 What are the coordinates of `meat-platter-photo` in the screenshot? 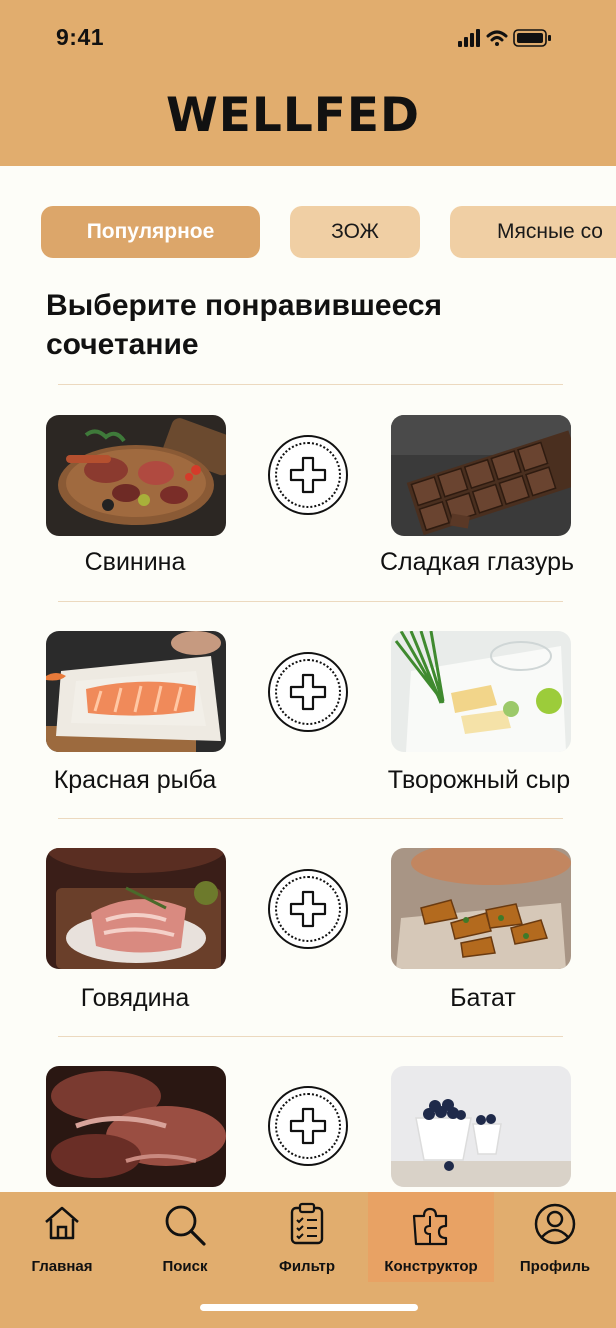 It's located at (136, 475).